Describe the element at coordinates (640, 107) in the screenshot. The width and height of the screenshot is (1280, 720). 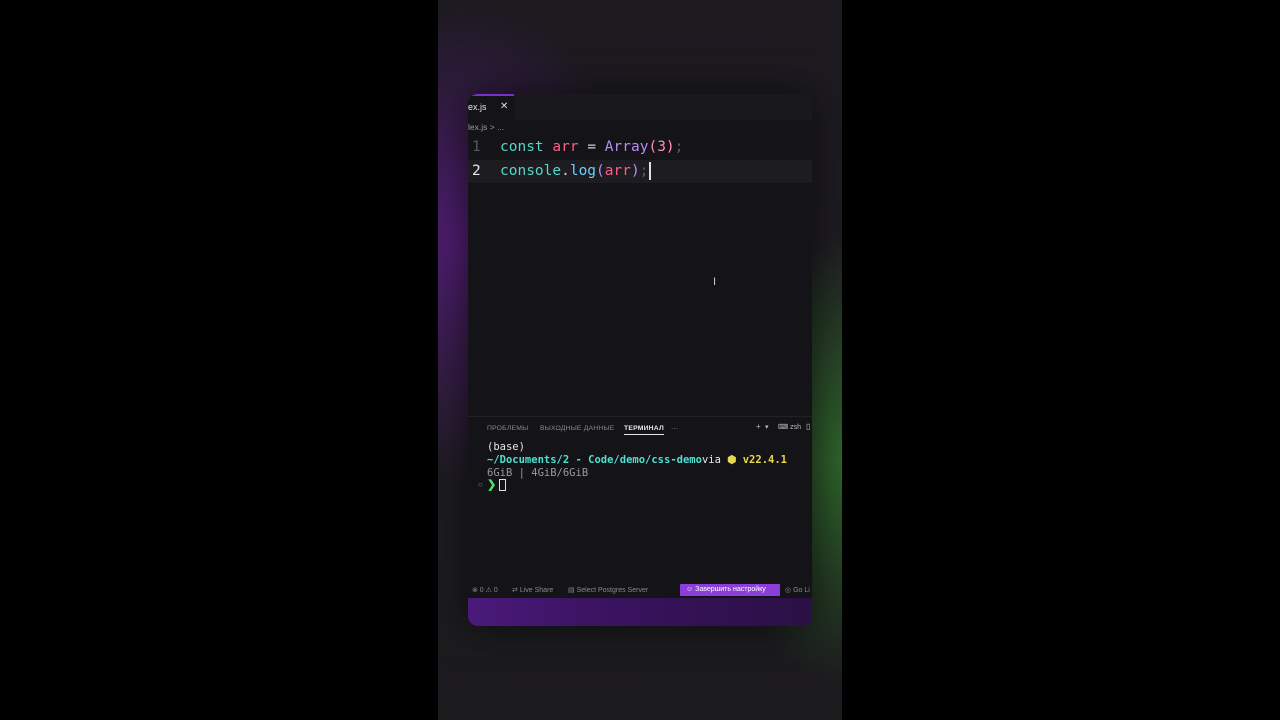
I see `editor-tab-bar: ex.js ✕` at that location.